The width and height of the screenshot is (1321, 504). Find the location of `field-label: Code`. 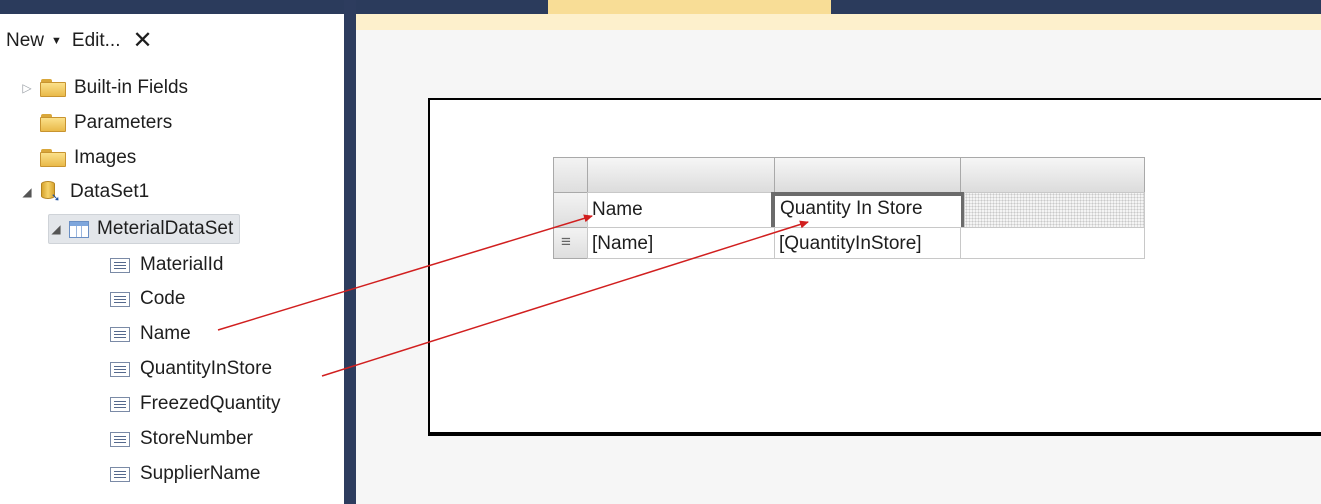

field-label: Code is located at coordinates (163, 298).